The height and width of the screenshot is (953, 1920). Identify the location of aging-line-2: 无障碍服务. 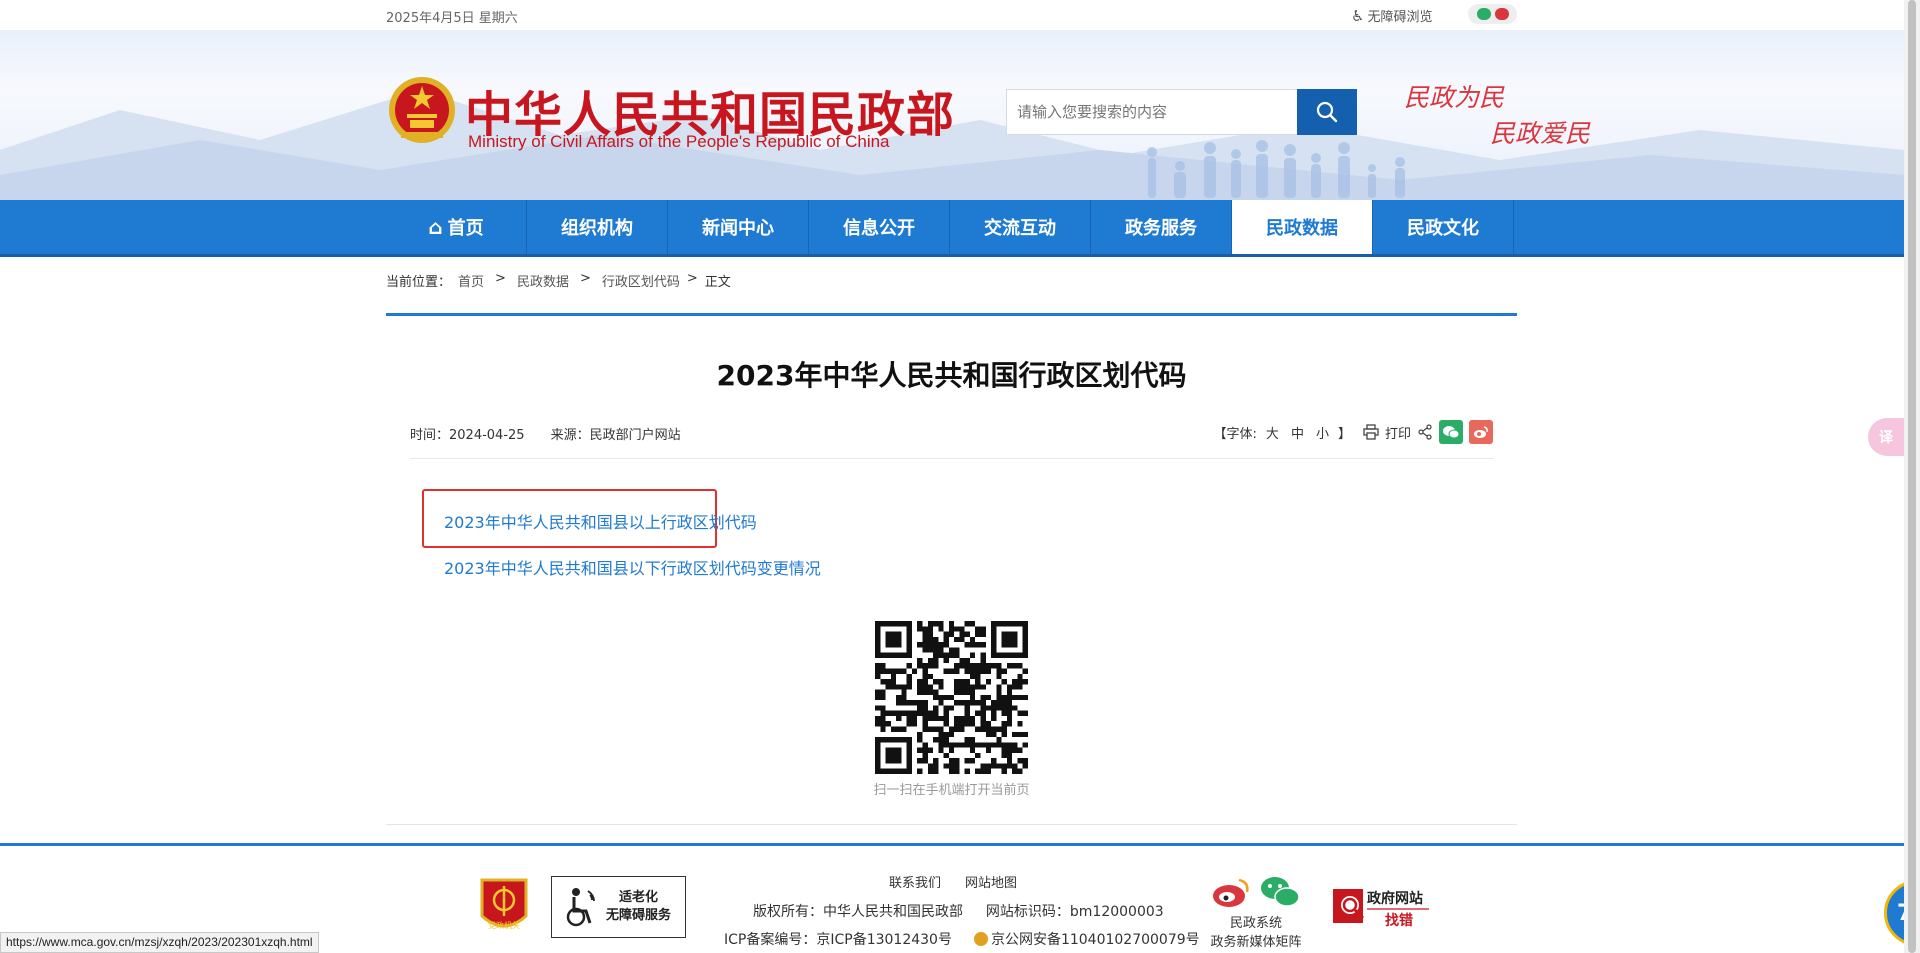
(639, 915).